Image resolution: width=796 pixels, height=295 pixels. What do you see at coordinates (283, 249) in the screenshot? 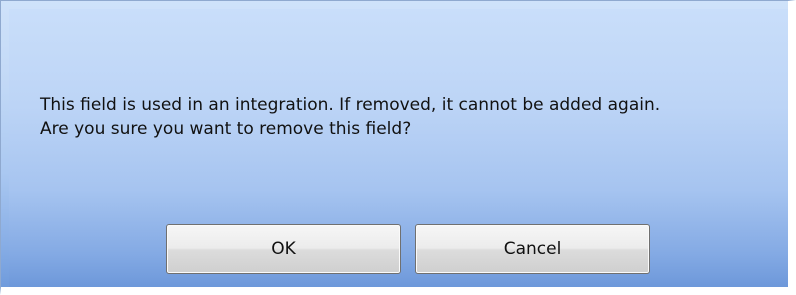
I see `ok-button: OK` at bounding box center [283, 249].